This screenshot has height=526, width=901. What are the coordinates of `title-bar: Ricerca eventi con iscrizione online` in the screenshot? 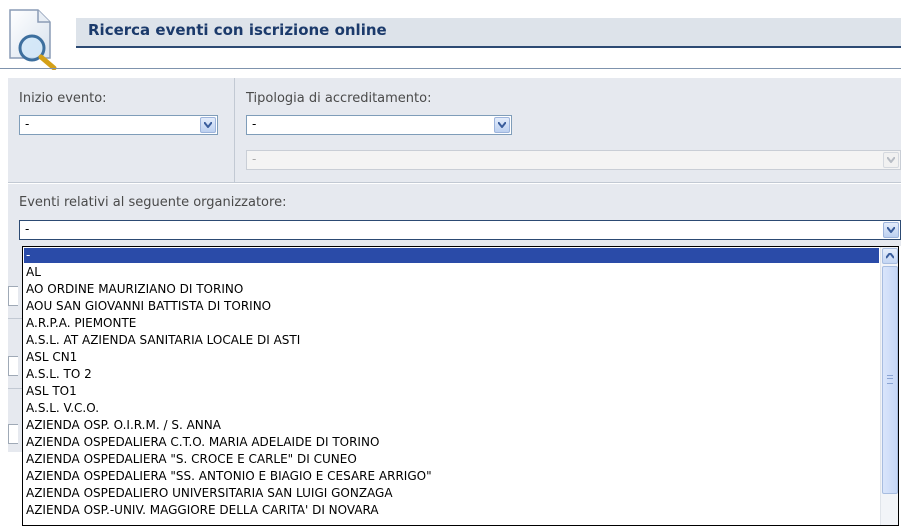 It's located at (488, 33).